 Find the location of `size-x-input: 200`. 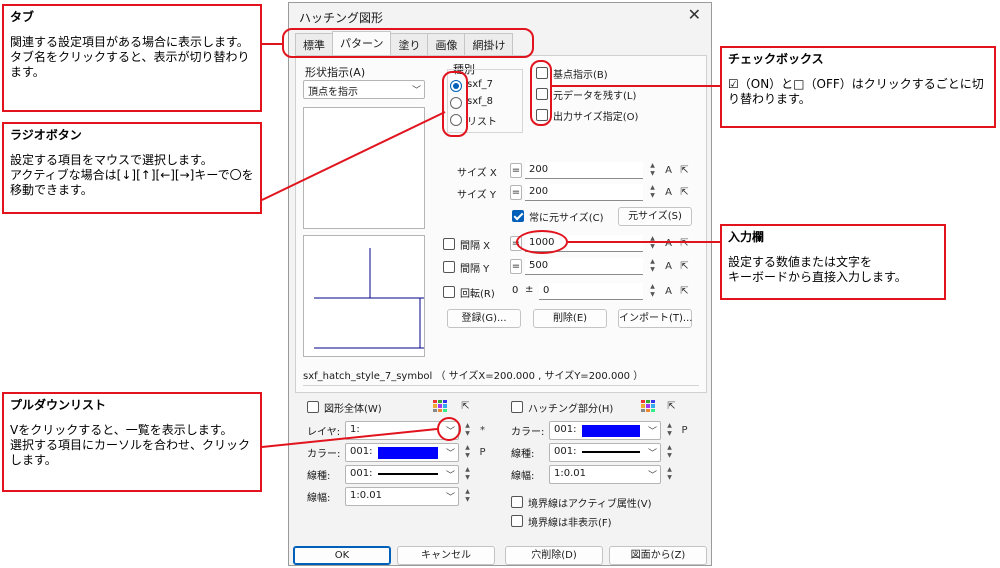

size-x-input: 200 is located at coordinates (584, 170).